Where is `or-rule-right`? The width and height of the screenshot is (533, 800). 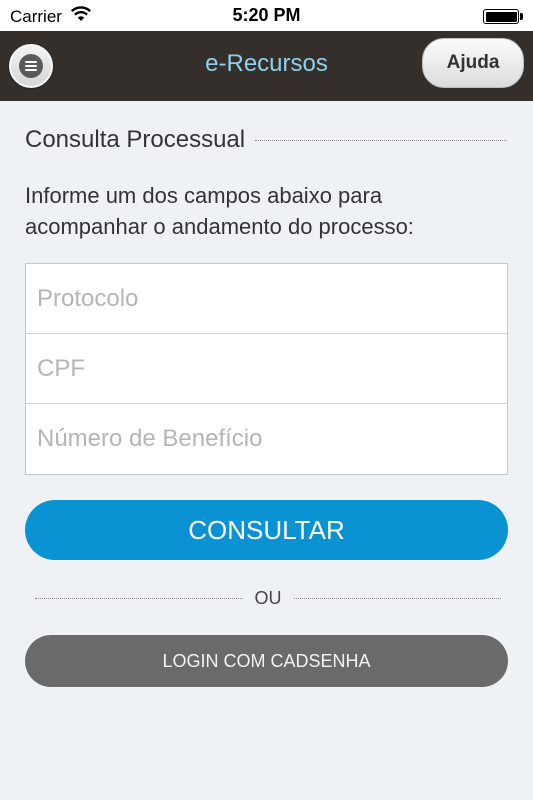
or-rule-right is located at coordinates (397, 598).